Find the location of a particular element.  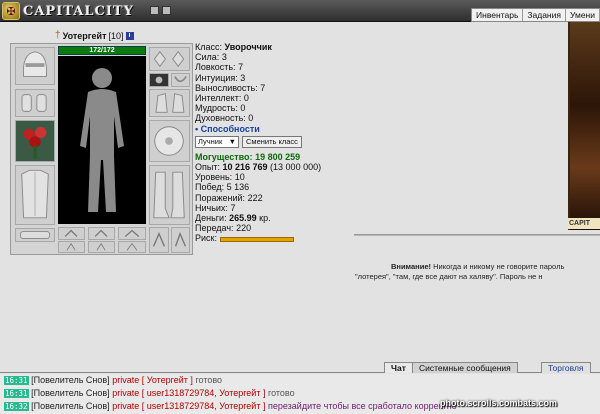

amulet-icon is located at coordinates (159, 80).